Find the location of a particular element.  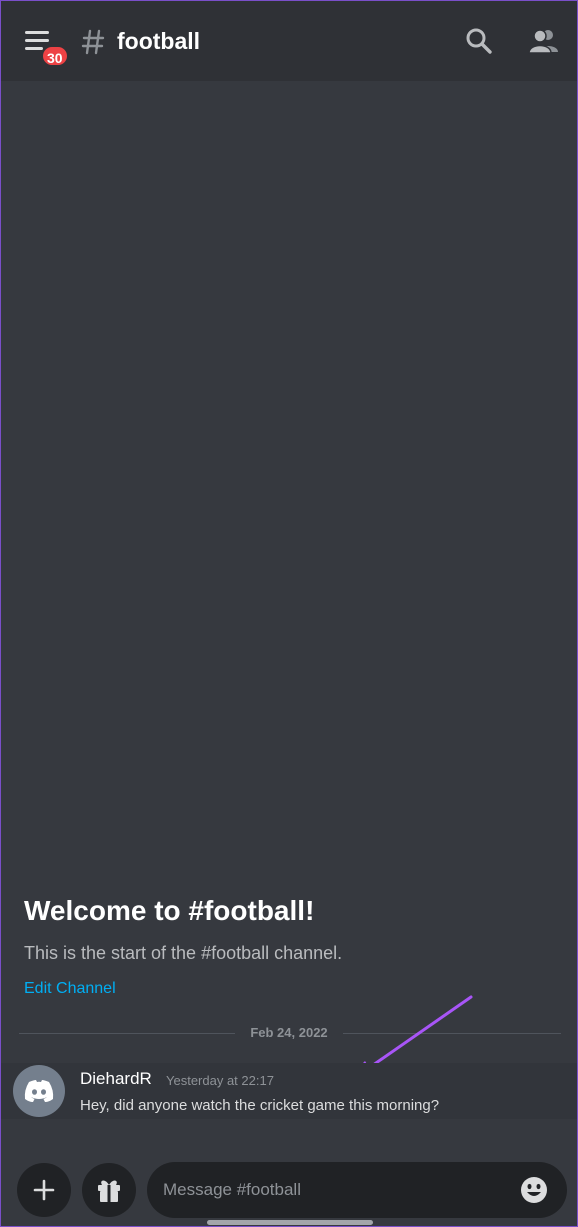

date-divider: Feb 24, 2022 is located at coordinates (289, 1032).